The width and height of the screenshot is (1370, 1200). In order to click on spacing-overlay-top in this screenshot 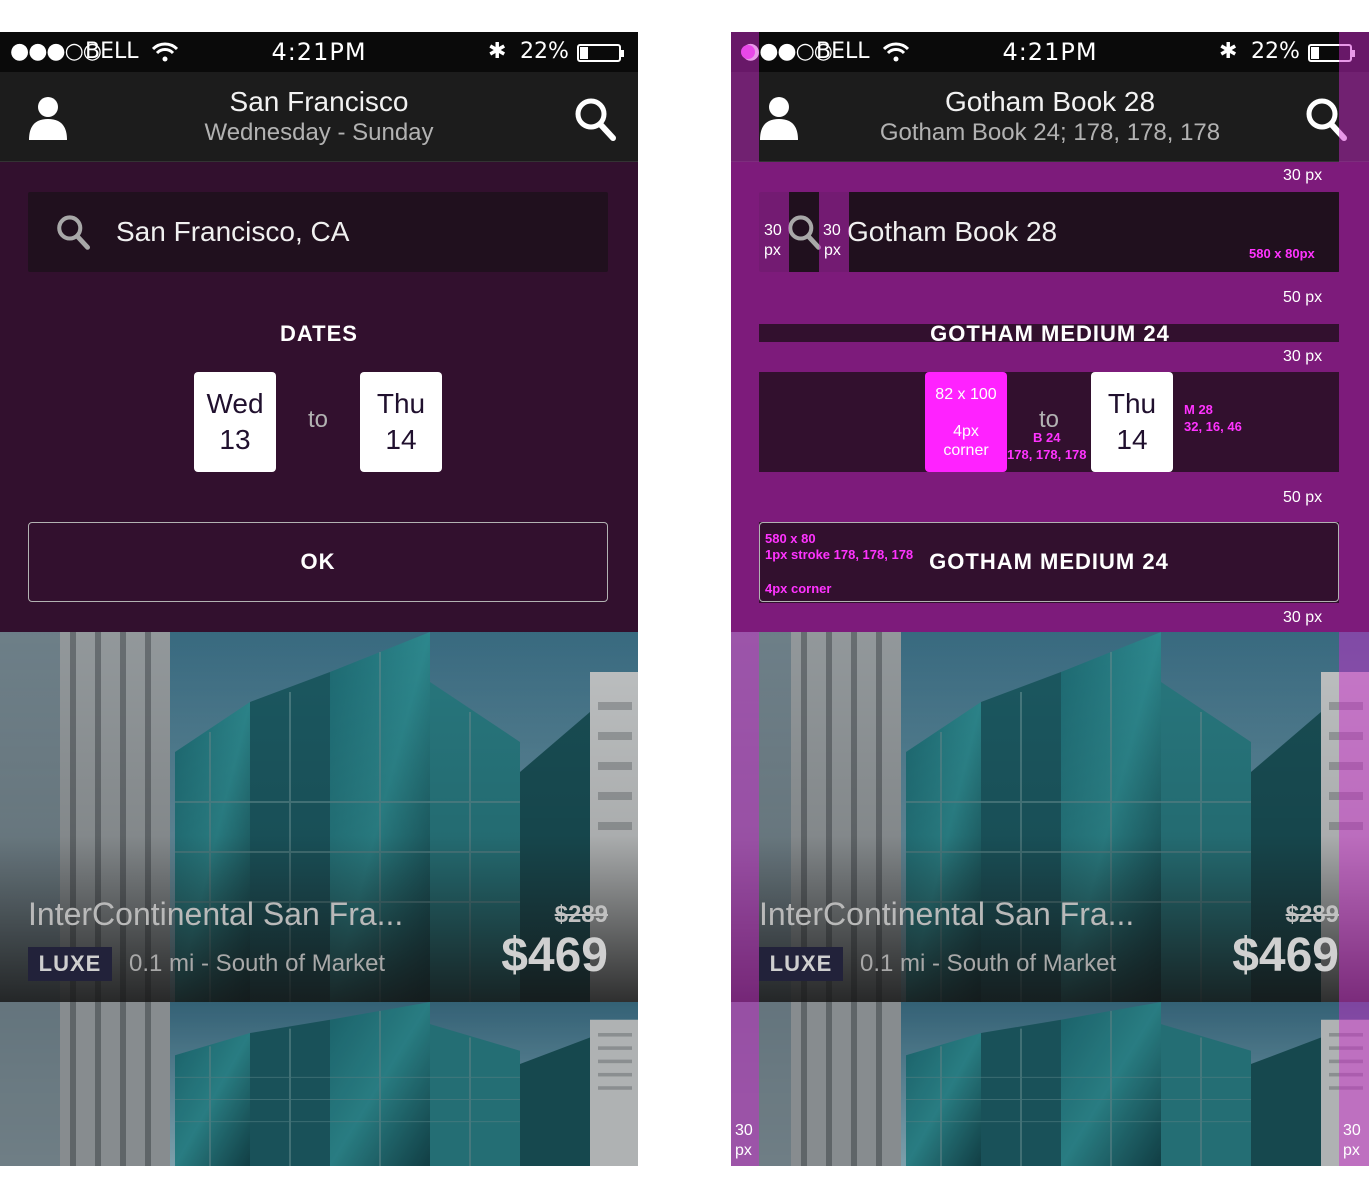, I will do `click(1049, 177)`.